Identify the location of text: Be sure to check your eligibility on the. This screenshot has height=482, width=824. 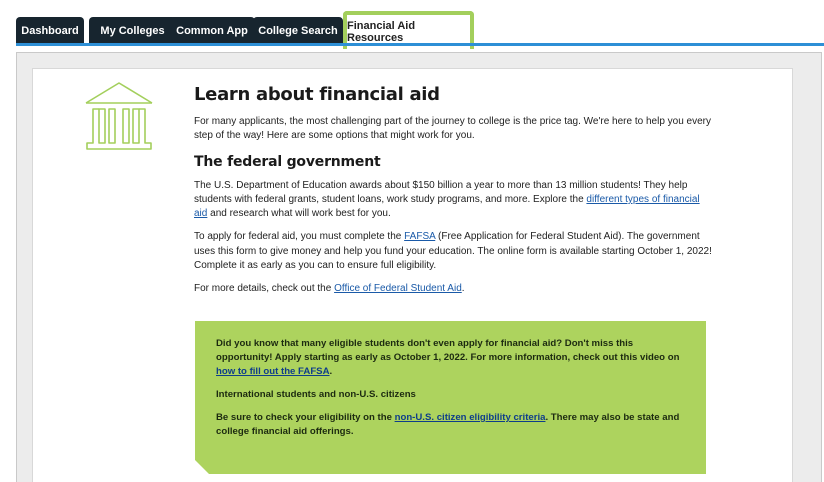
(305, 417).